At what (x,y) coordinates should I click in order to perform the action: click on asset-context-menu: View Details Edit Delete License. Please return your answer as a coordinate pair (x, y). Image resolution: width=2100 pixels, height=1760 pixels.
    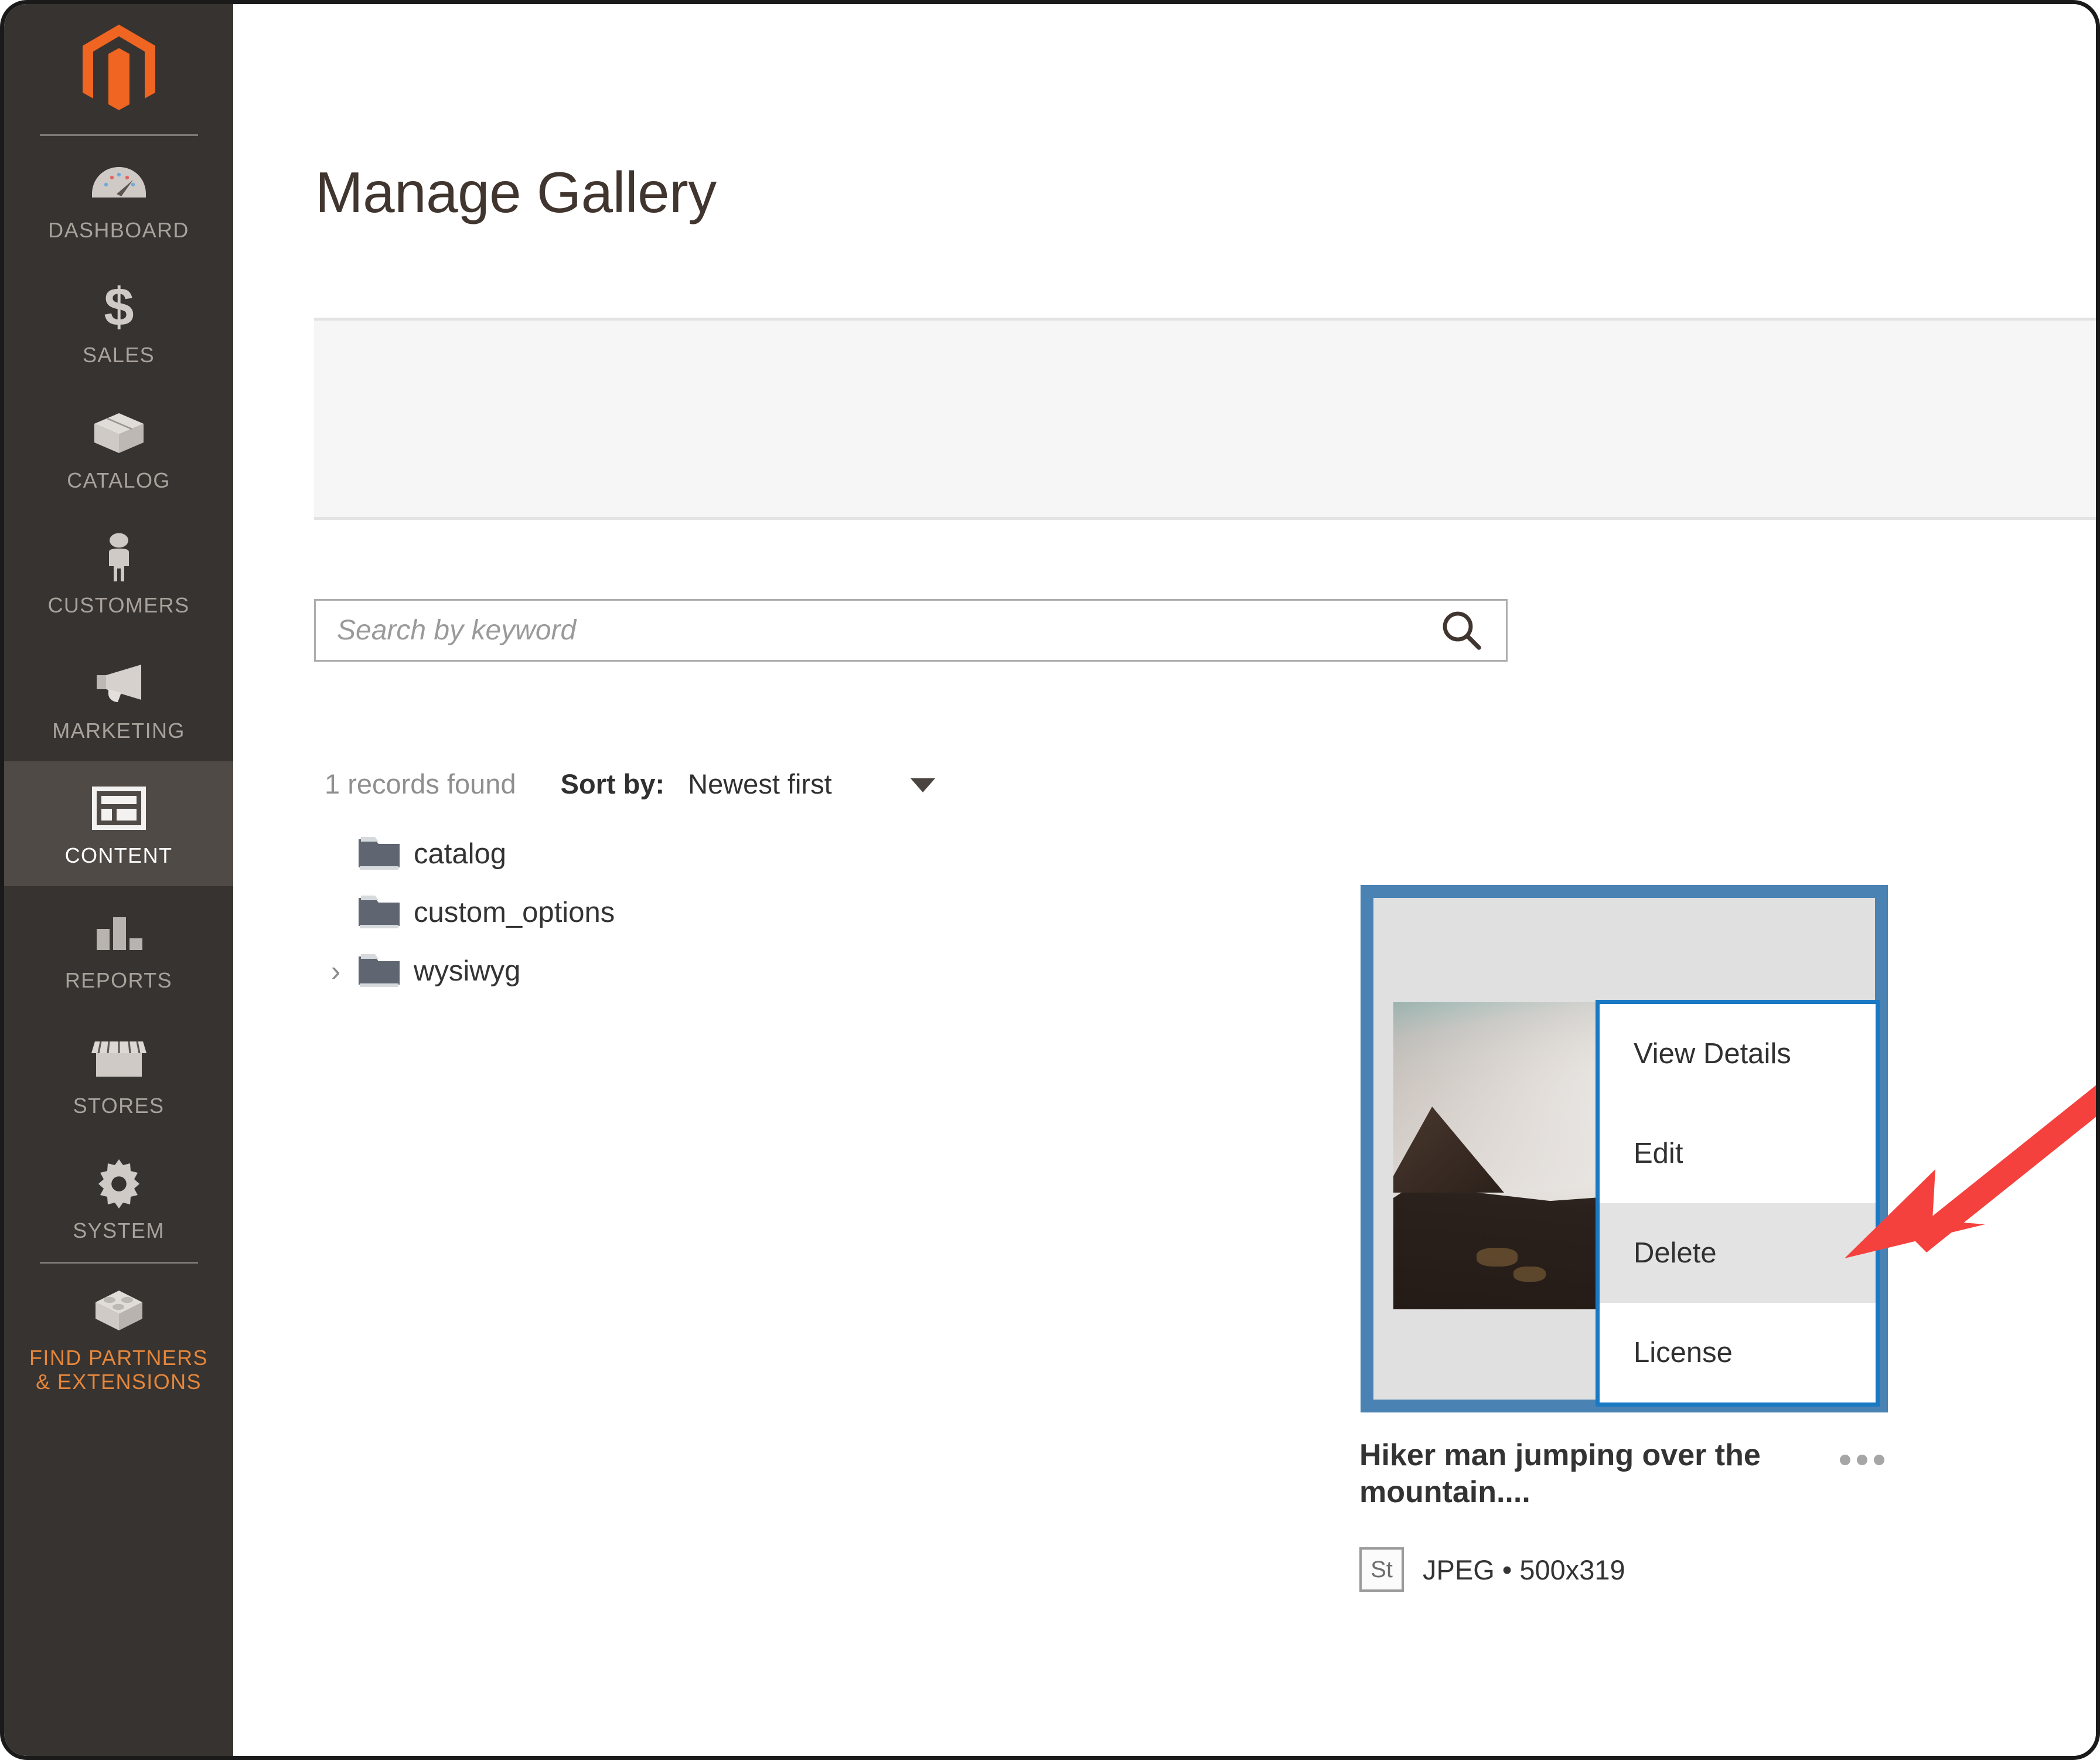
    Looking at the image, I should click on (1738, 1204).